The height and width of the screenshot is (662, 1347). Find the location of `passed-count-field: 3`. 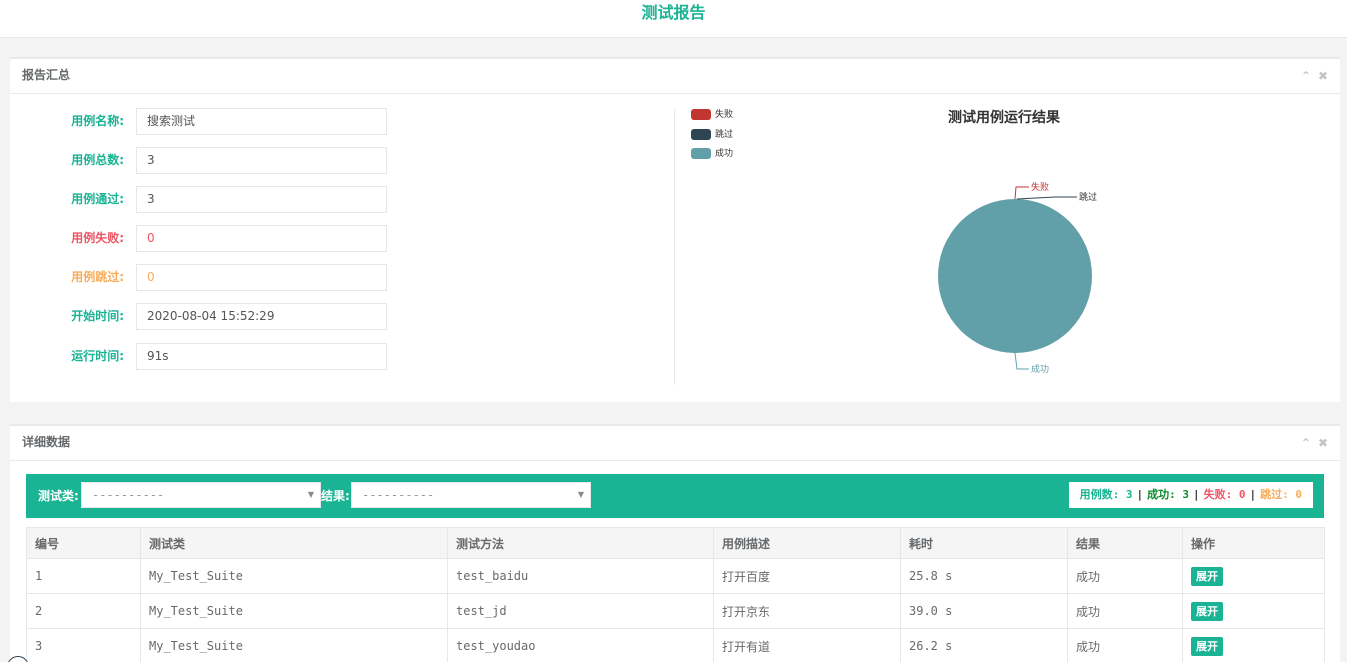

passed-count-field: 3 is located at coordinates (261, 199).